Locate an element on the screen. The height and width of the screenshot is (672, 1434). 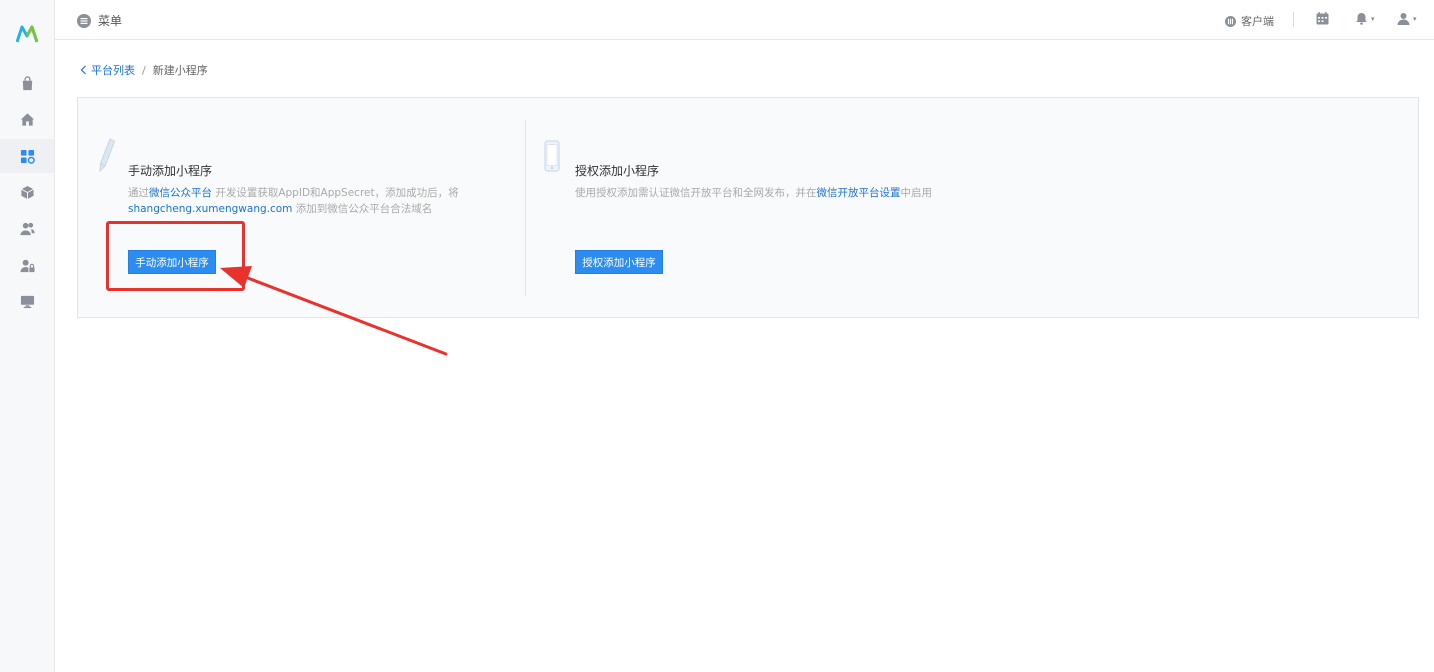
apps-icon is located at coordinates (27, 156).